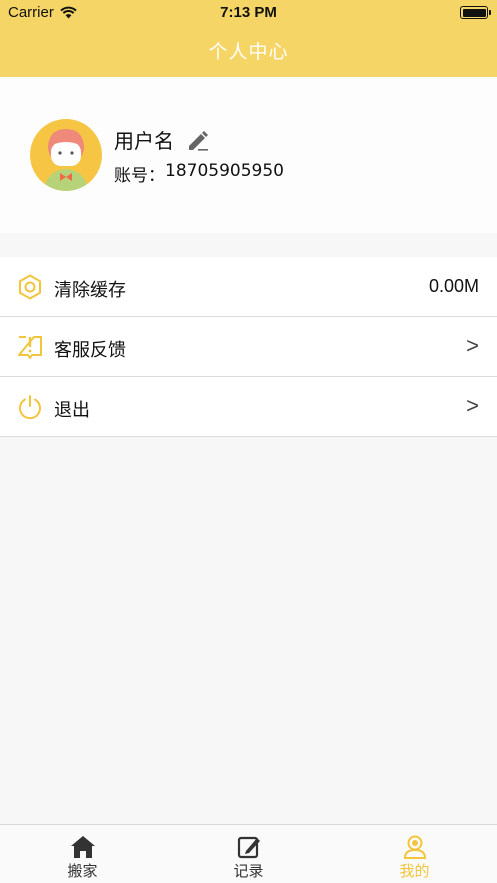 The width and height of the screenshot is (497, 883). I want to click on clear-cache-label: 清除缓存, so click(90, 290).